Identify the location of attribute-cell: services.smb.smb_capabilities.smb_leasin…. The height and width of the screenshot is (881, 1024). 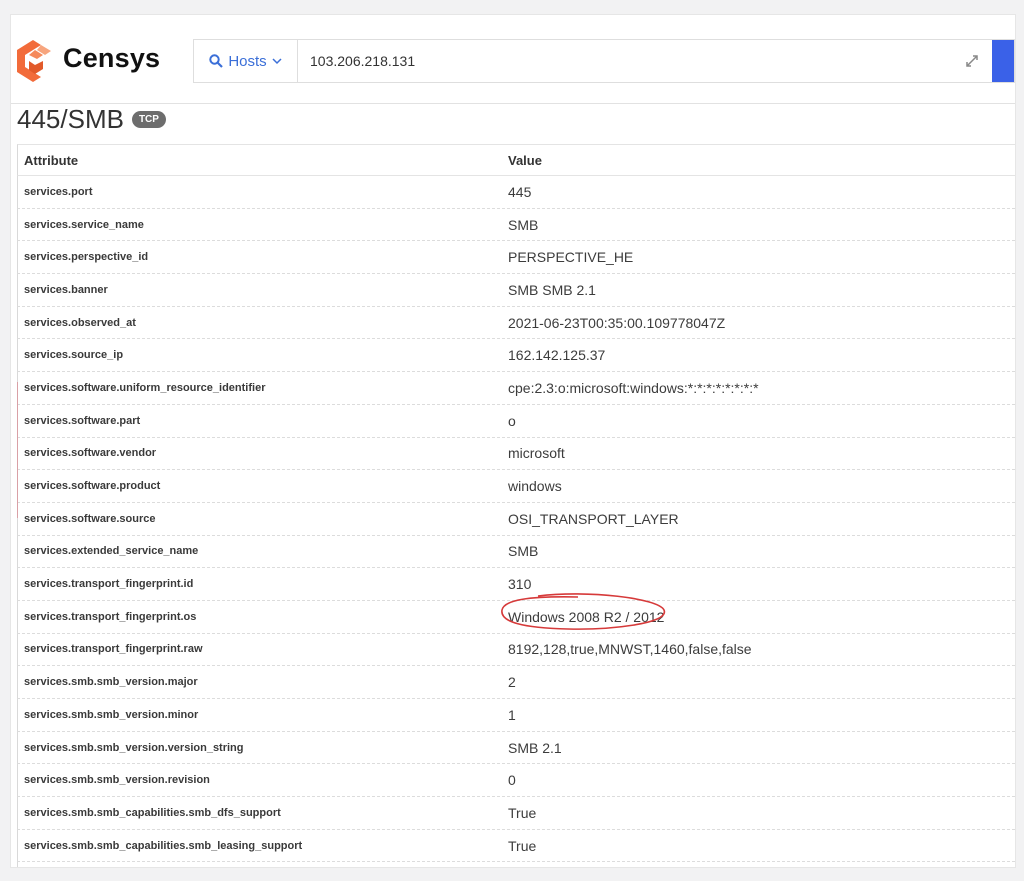
(163, 845).